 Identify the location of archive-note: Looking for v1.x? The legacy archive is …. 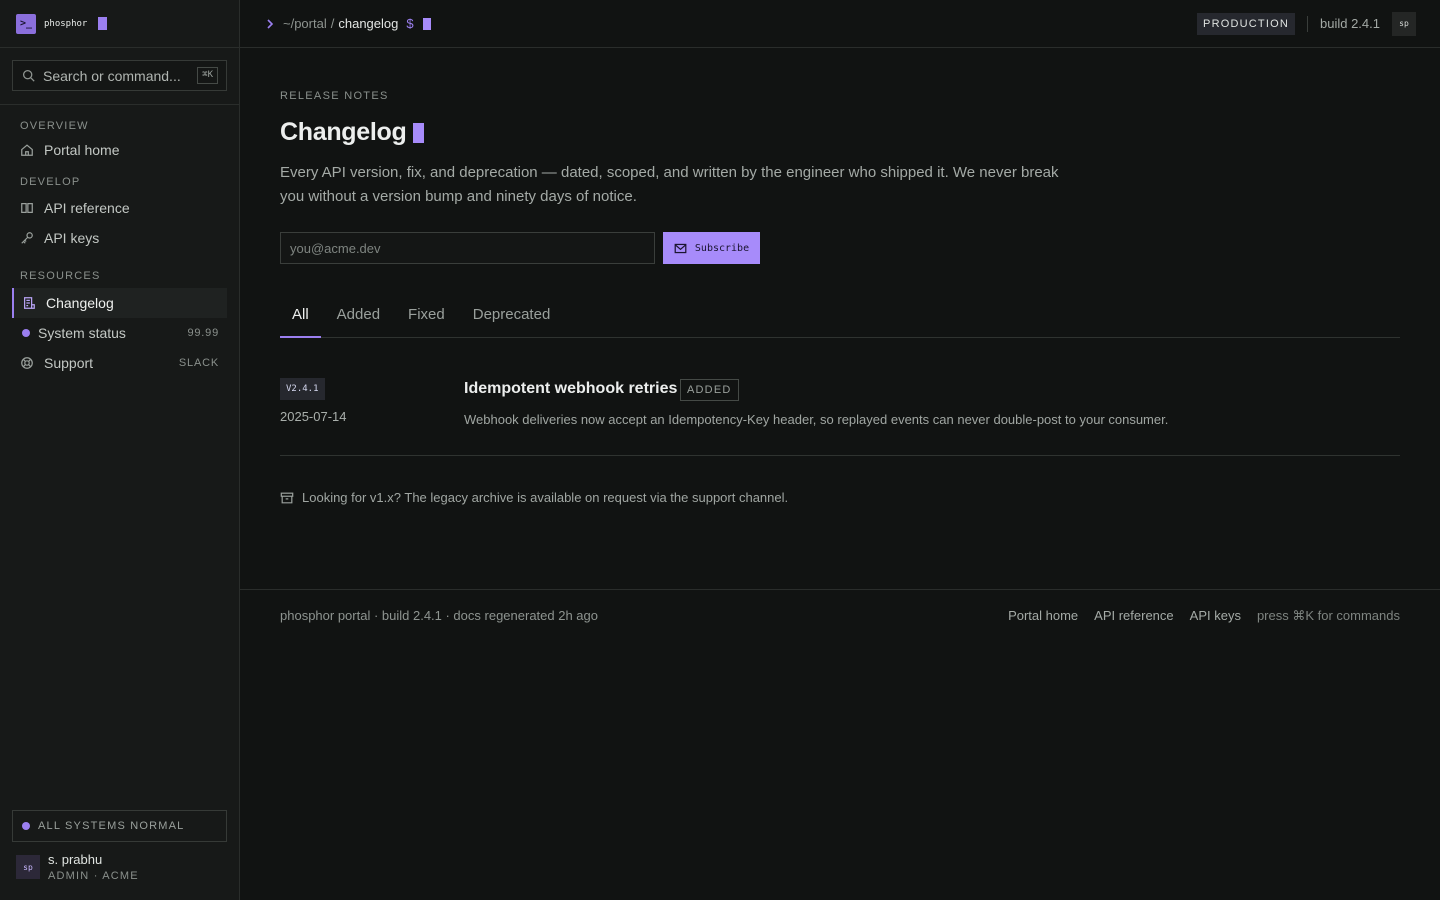
(534, 497).